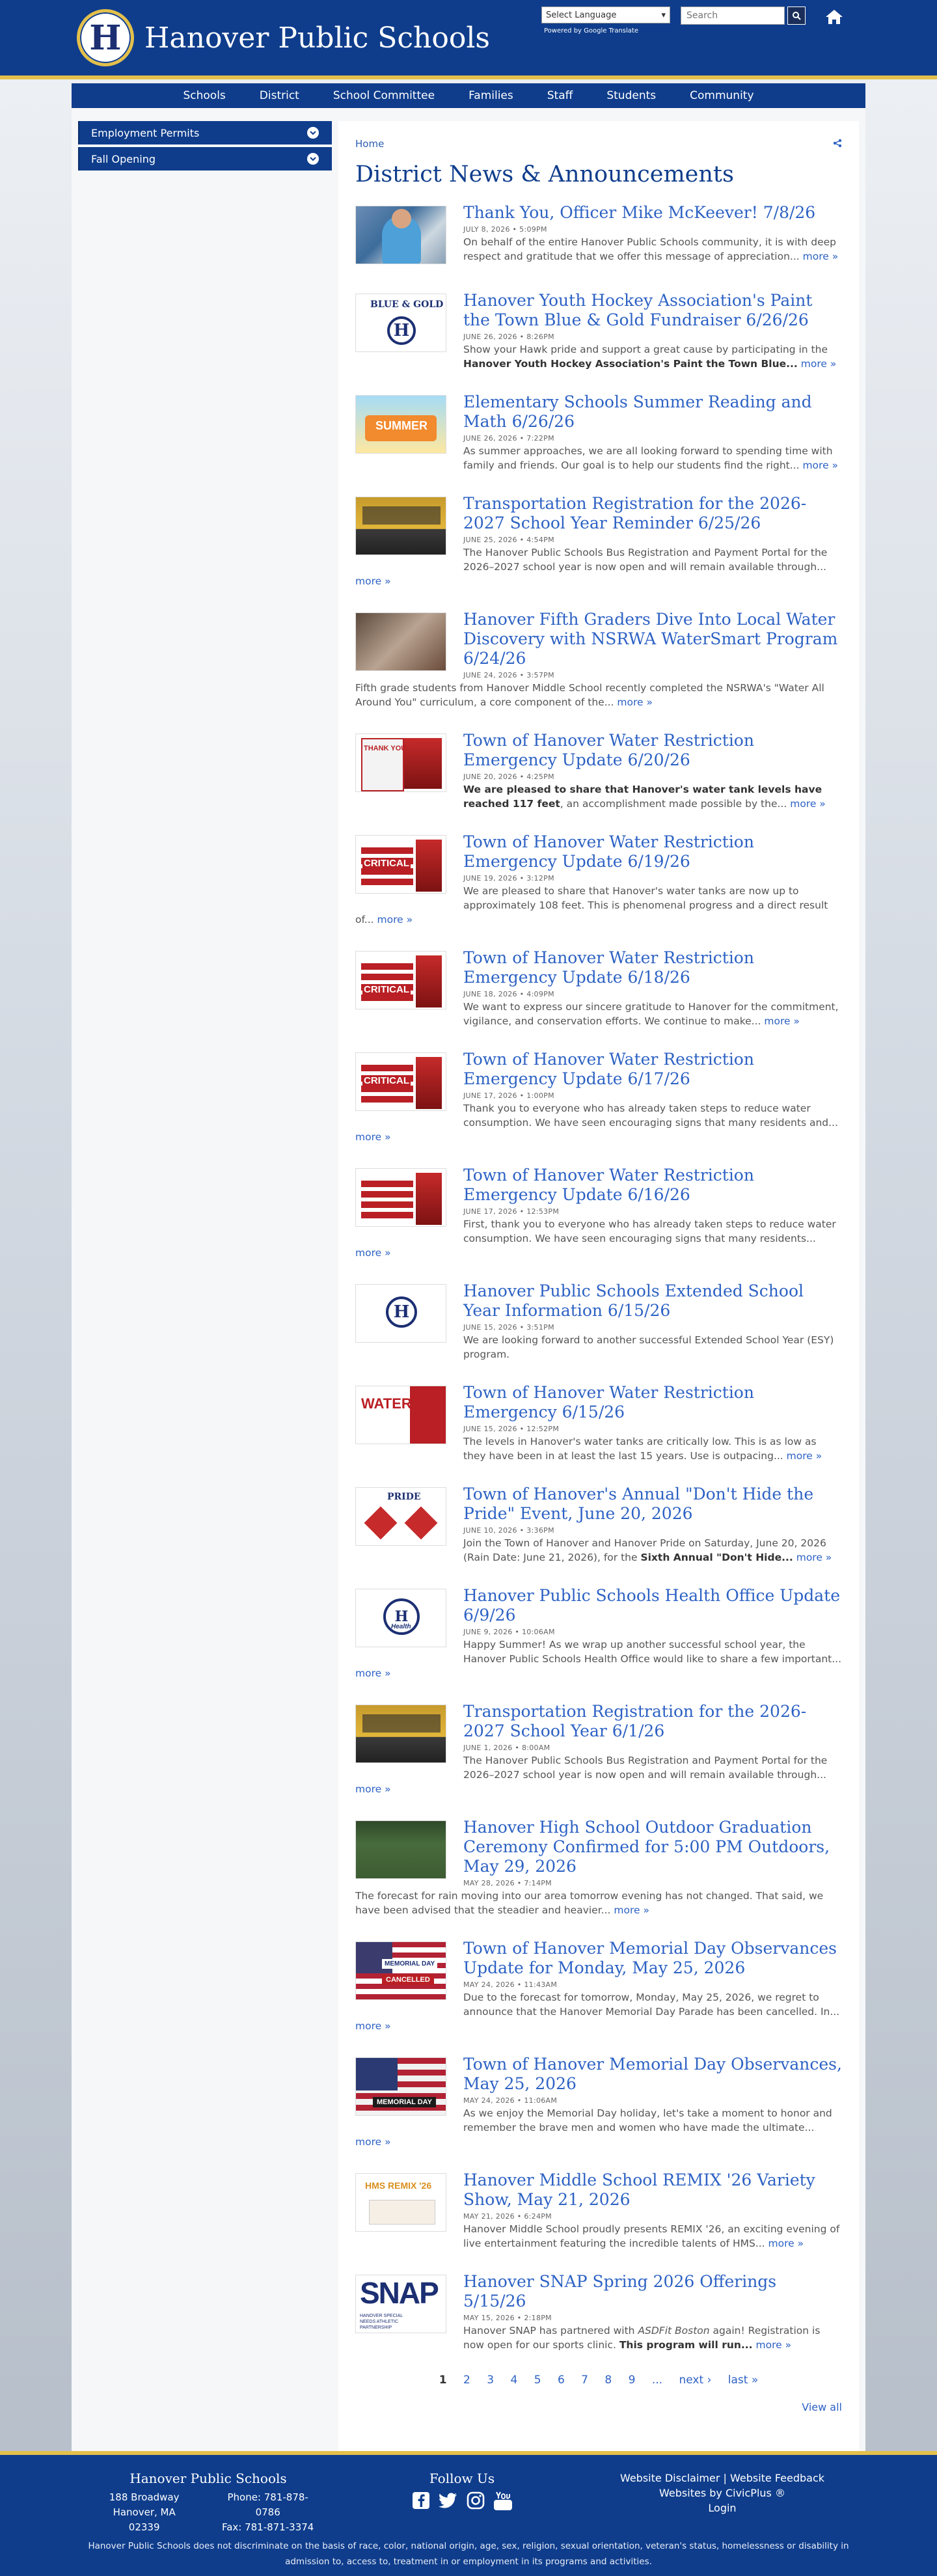  I want to click on page-6: 6, so click(561, 2380).